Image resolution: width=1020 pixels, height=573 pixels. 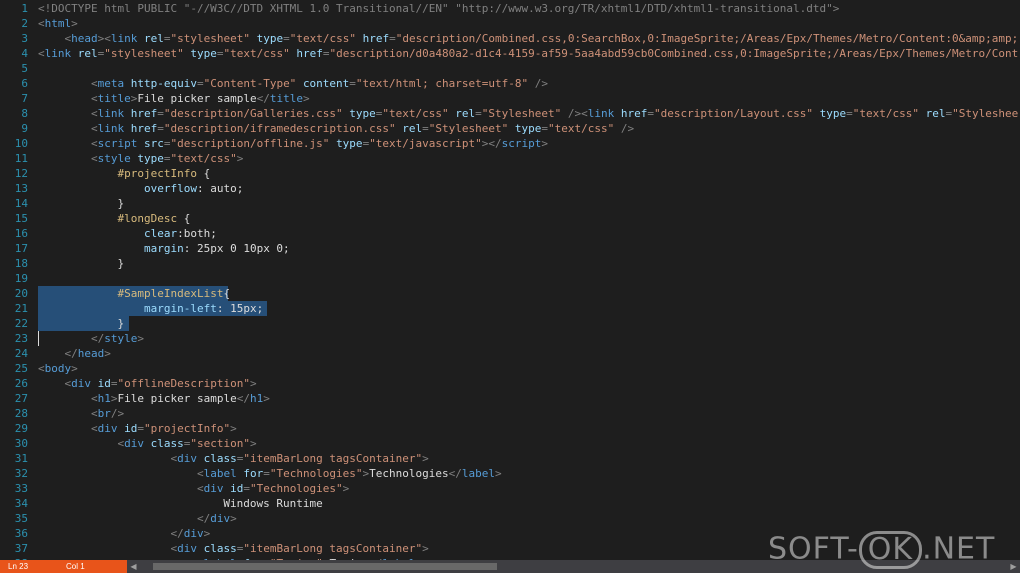 What do you see at coordinates (510, 518) in the screenshot?
I see `code-line: 35 </div>` at bounding box center [510, 518].